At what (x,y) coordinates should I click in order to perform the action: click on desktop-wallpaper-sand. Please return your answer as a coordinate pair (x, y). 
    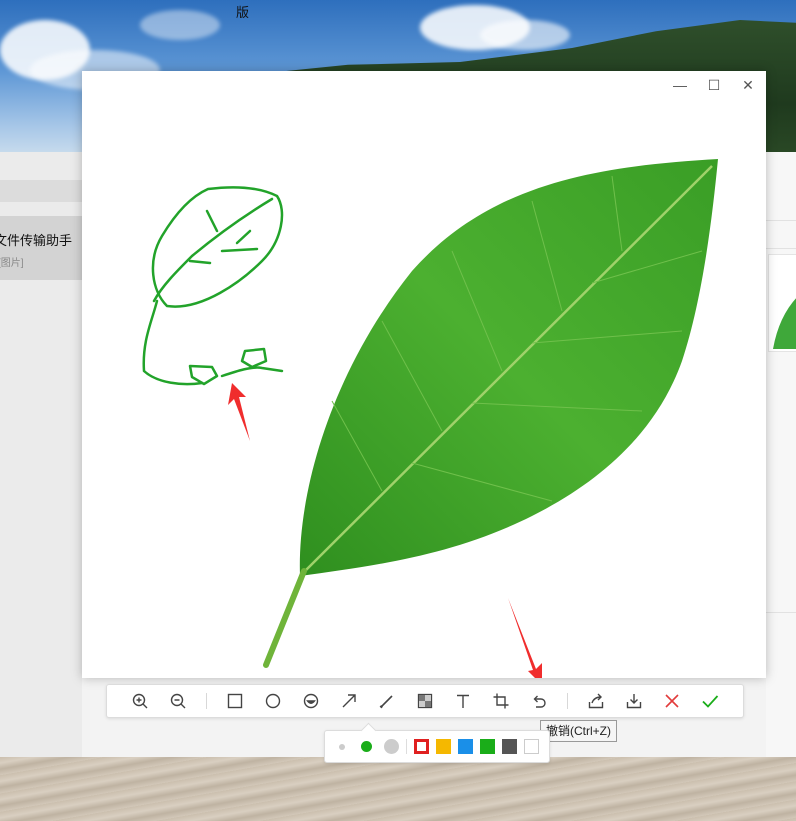
    Looking at the image, I should click on (398, 789).